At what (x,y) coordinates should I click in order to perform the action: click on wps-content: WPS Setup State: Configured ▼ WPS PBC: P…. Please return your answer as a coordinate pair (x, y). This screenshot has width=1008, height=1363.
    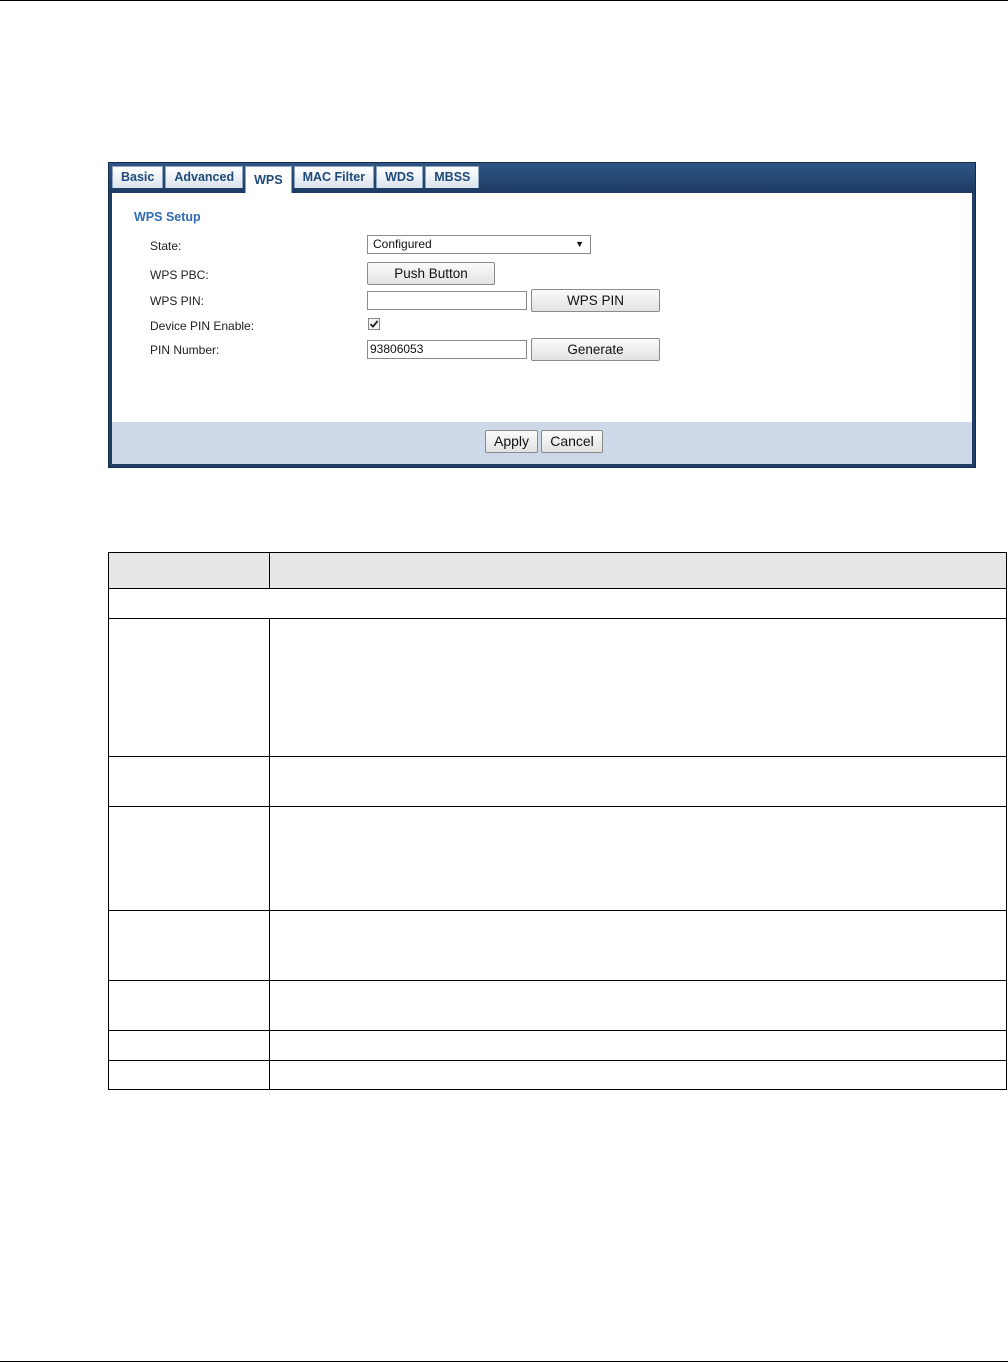
    Looking at the image, I should click on (542, 307).